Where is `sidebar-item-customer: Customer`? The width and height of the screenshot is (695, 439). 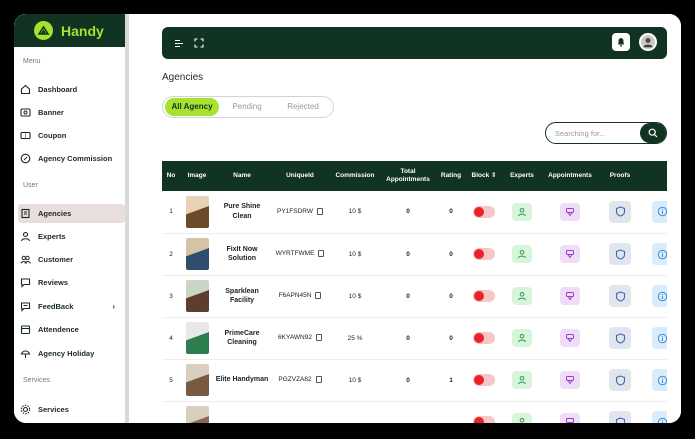 sidebar-item-customer: Customer is located at coordinates (71, 259).